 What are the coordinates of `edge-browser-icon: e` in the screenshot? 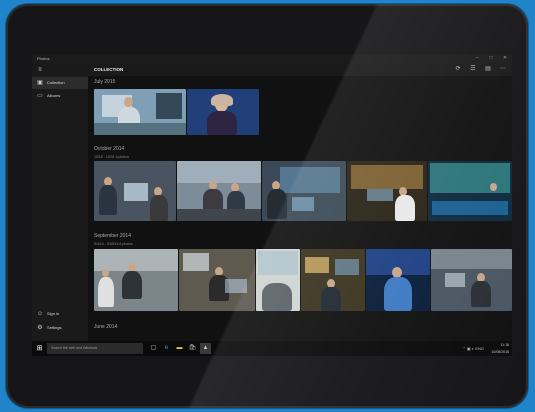 It's located at (166, 348).